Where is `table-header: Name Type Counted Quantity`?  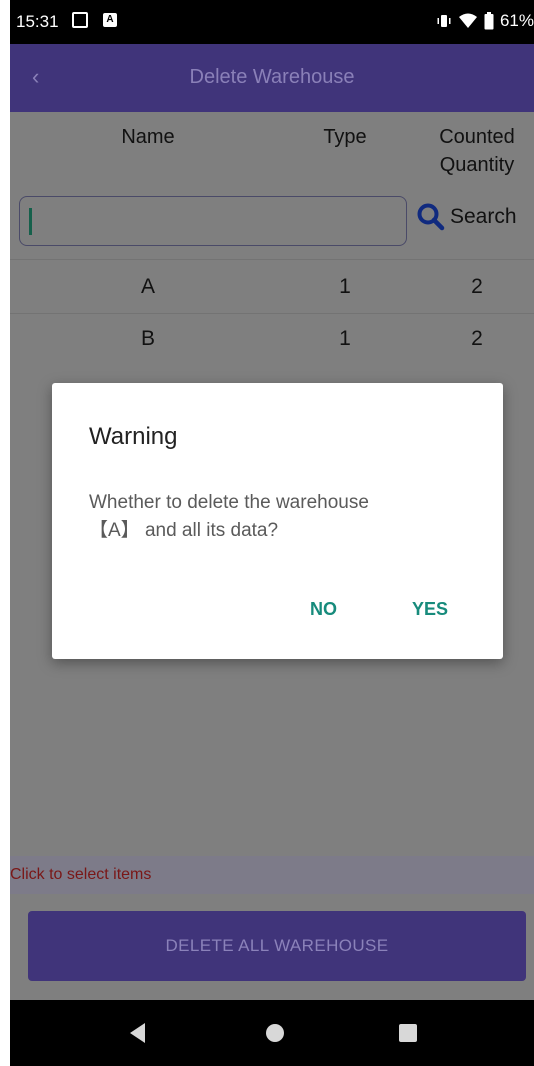 table-header: Name Type Counted Quantity is located at coordinates (272, 150).